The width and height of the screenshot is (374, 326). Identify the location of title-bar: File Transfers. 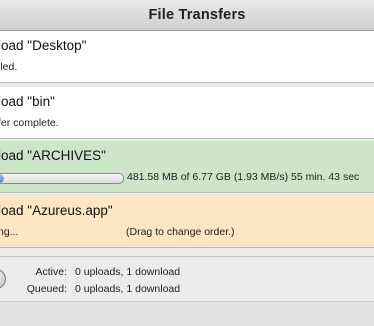
(187, 15).